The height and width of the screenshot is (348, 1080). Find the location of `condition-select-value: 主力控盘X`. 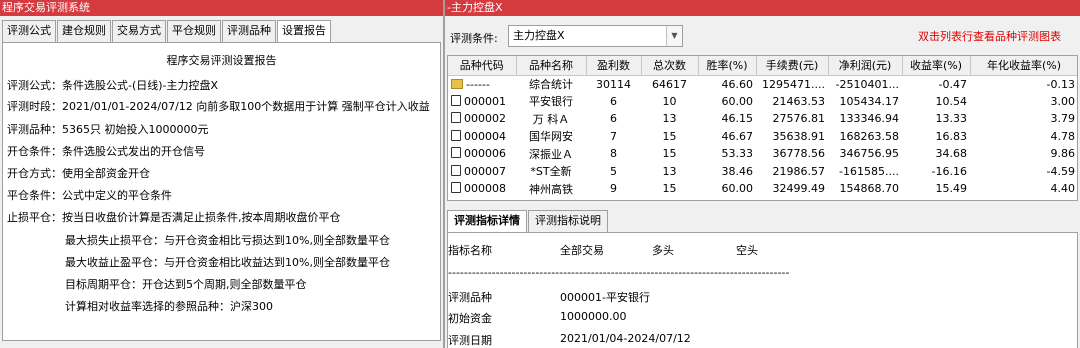

condition-select-value: 主力控盘X is located at coordinates (539, 35).